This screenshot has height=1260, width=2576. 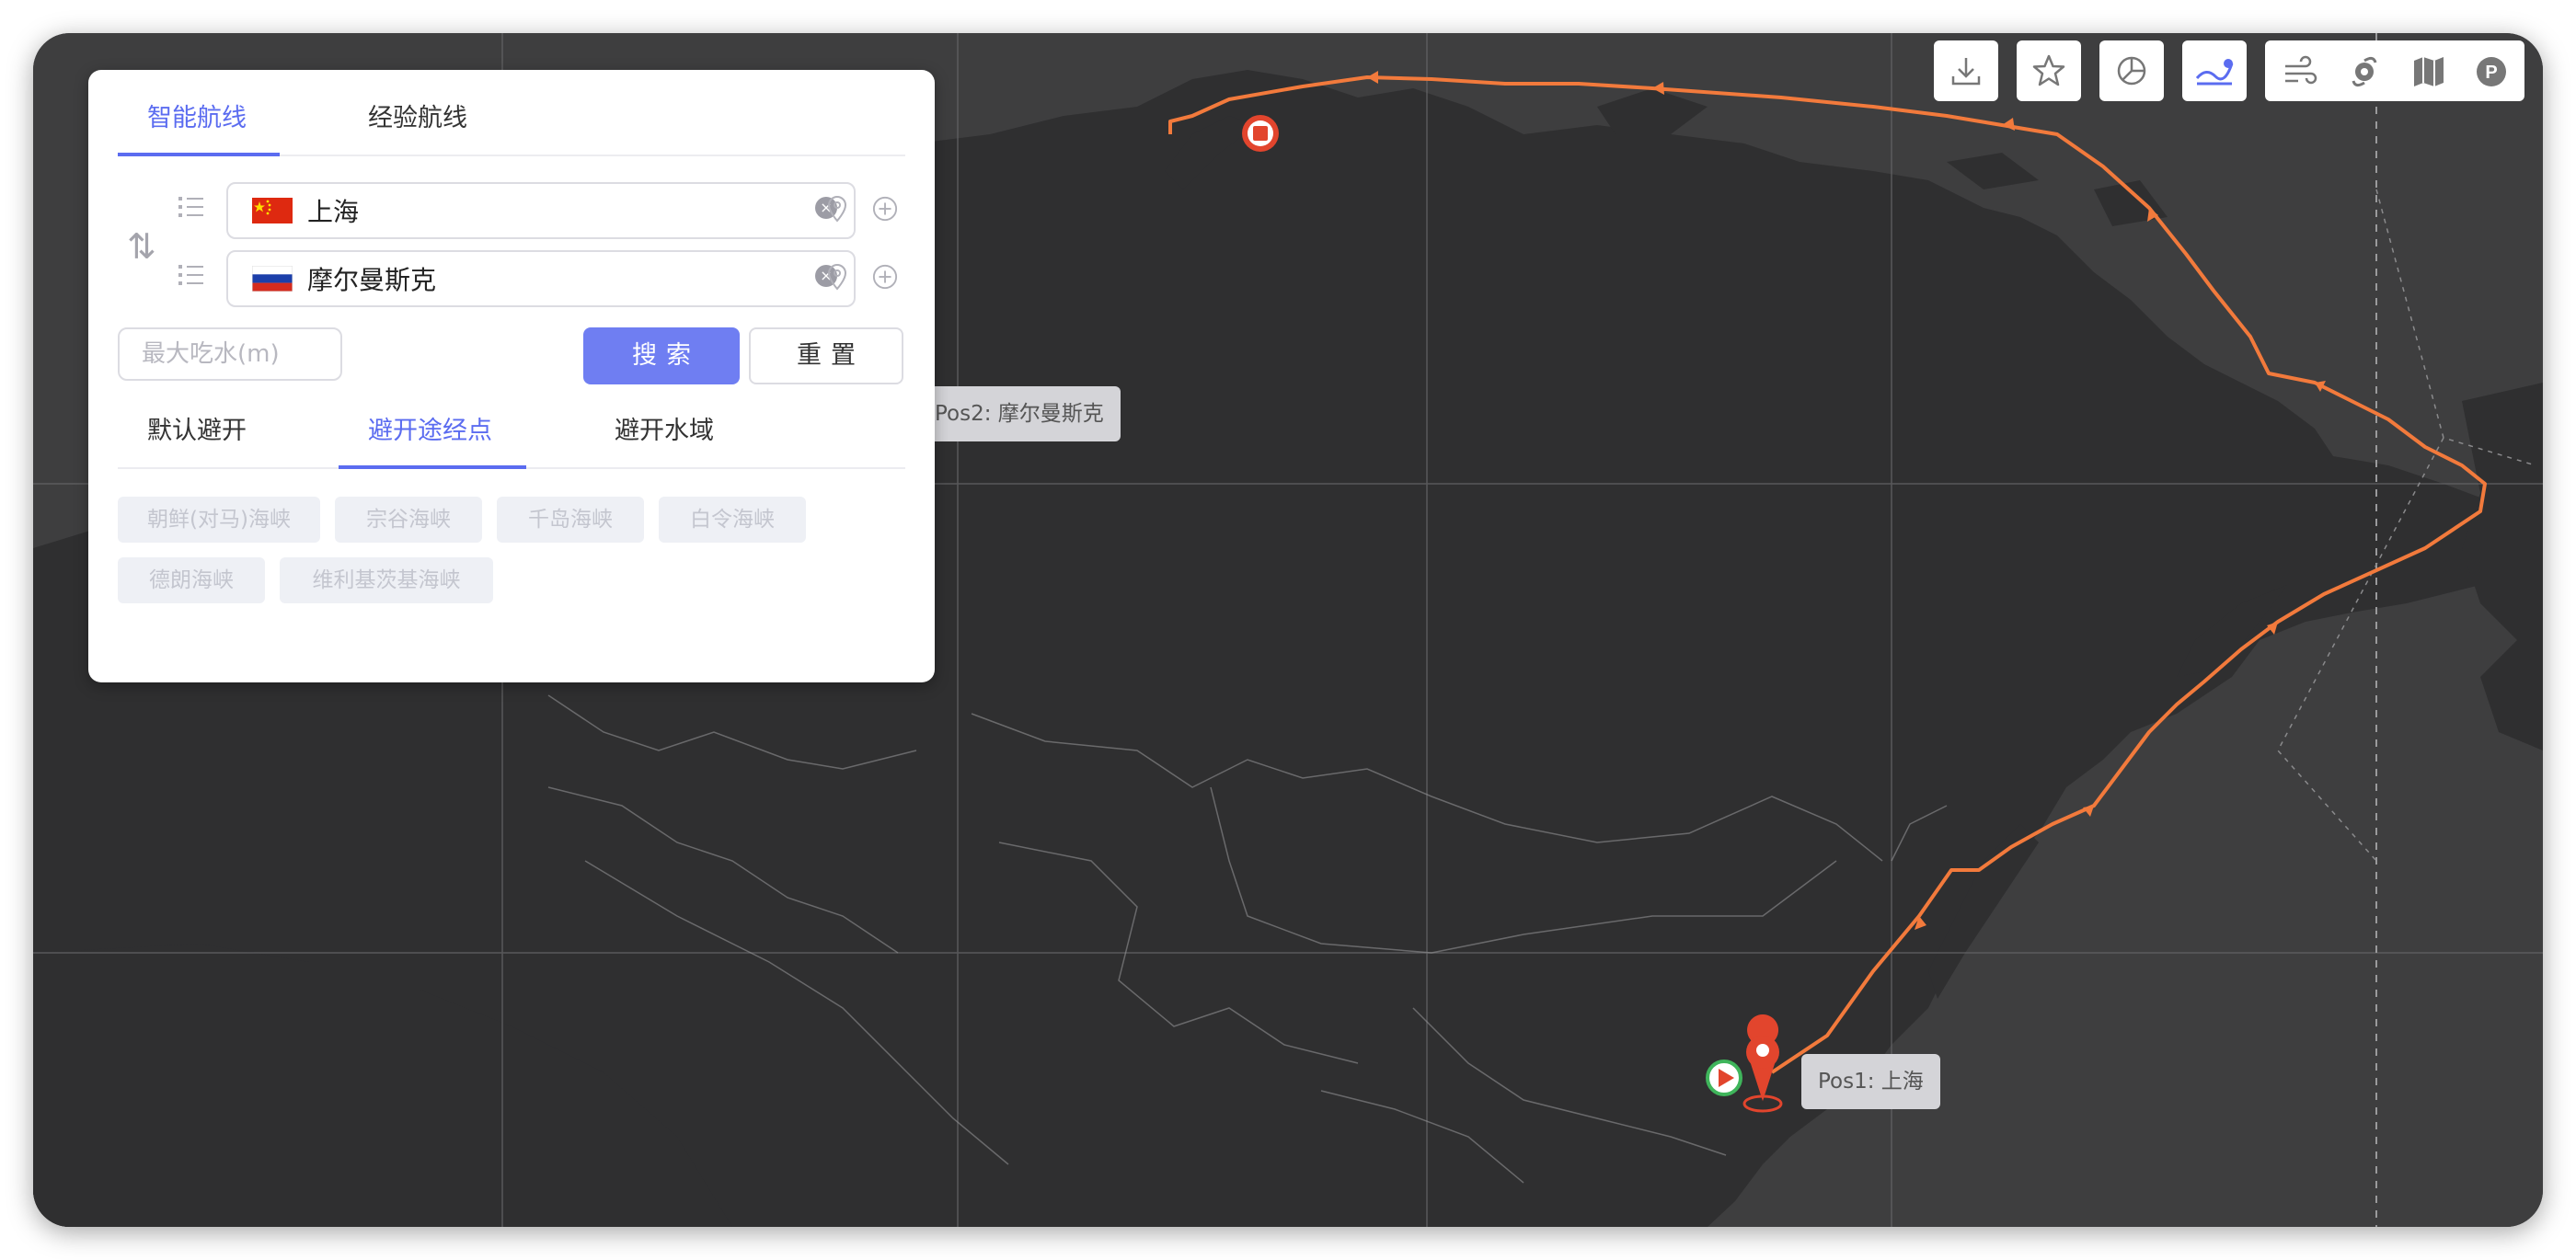 I want to click on waypoint-chip: 维利基茨基海峡, so click(x=386, y=580).